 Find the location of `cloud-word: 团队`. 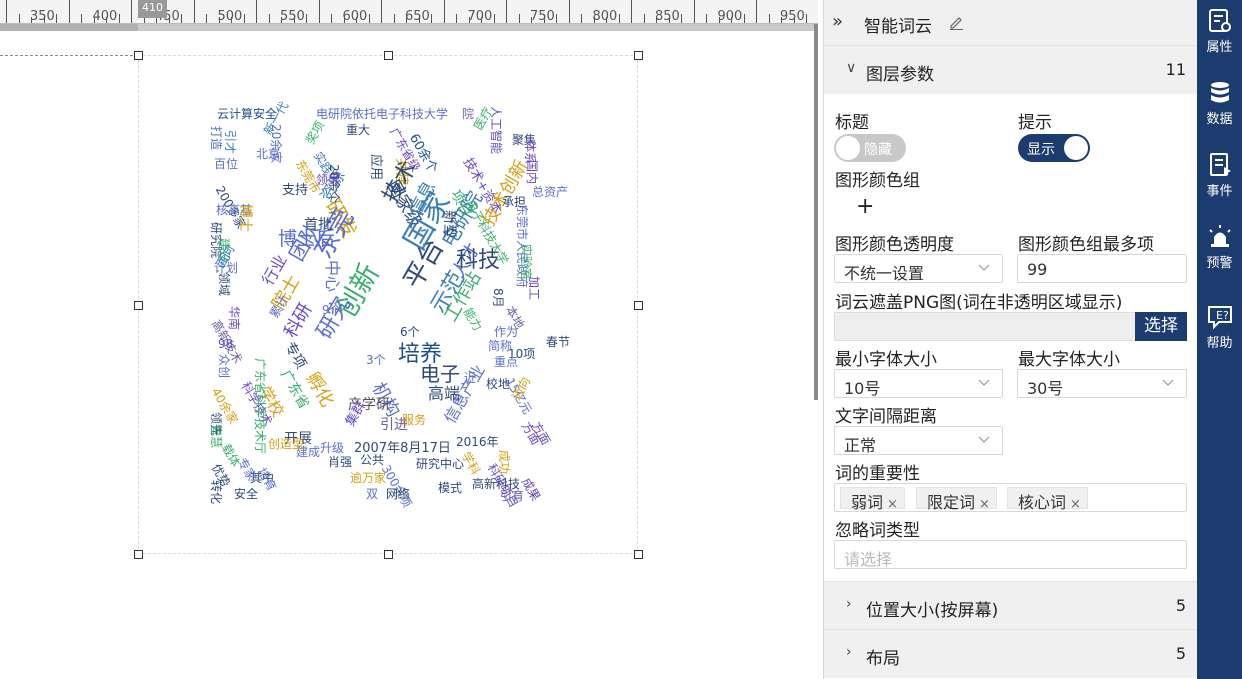

cloud-word: 团队 is located at coordinates (305, 241).